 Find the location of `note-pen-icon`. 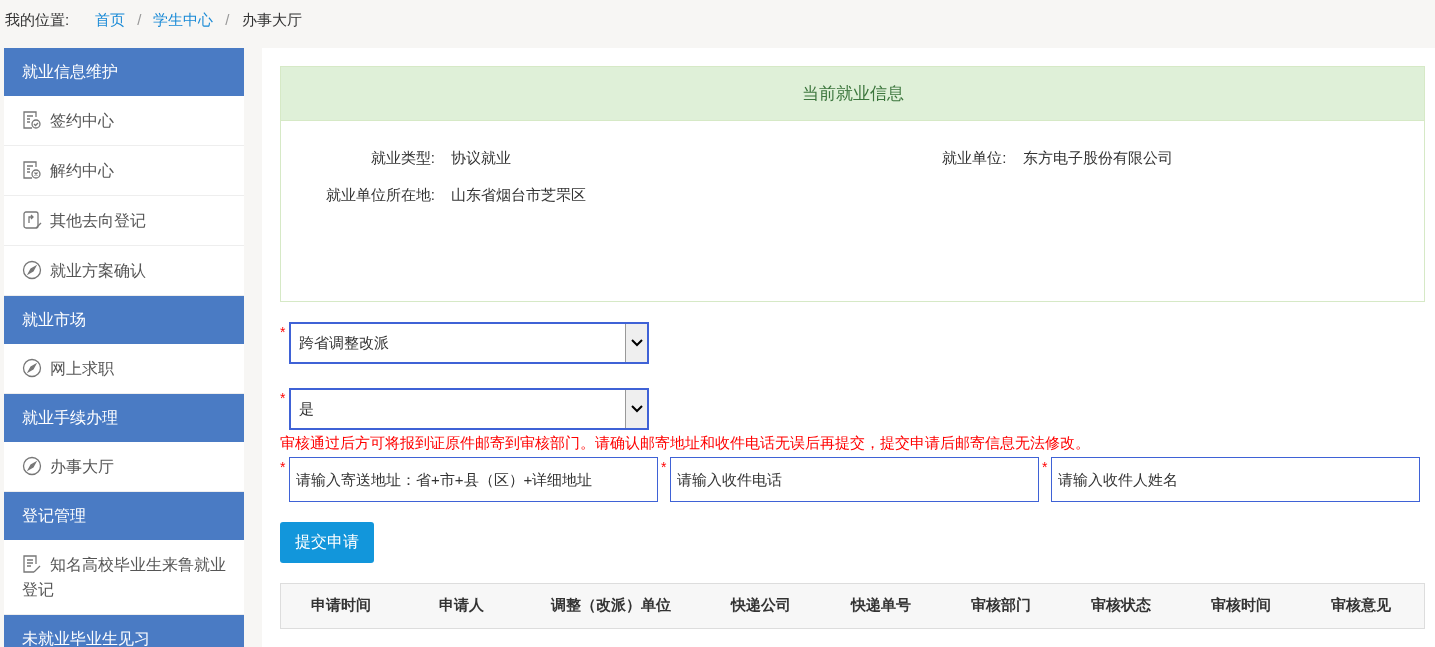

note-pen-icon is located at coordinates (32, 564).